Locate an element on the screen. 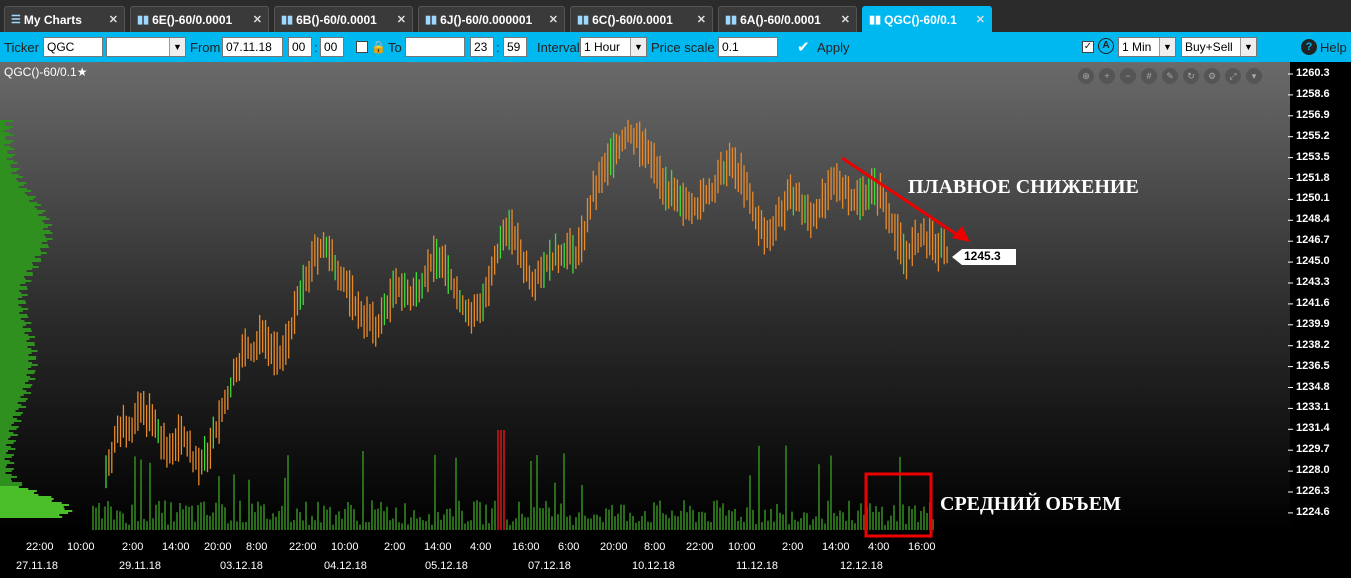 The height and width of the screenshot is (578, 1351). to-minute-input: 59 is located at coordinates (515, 47).